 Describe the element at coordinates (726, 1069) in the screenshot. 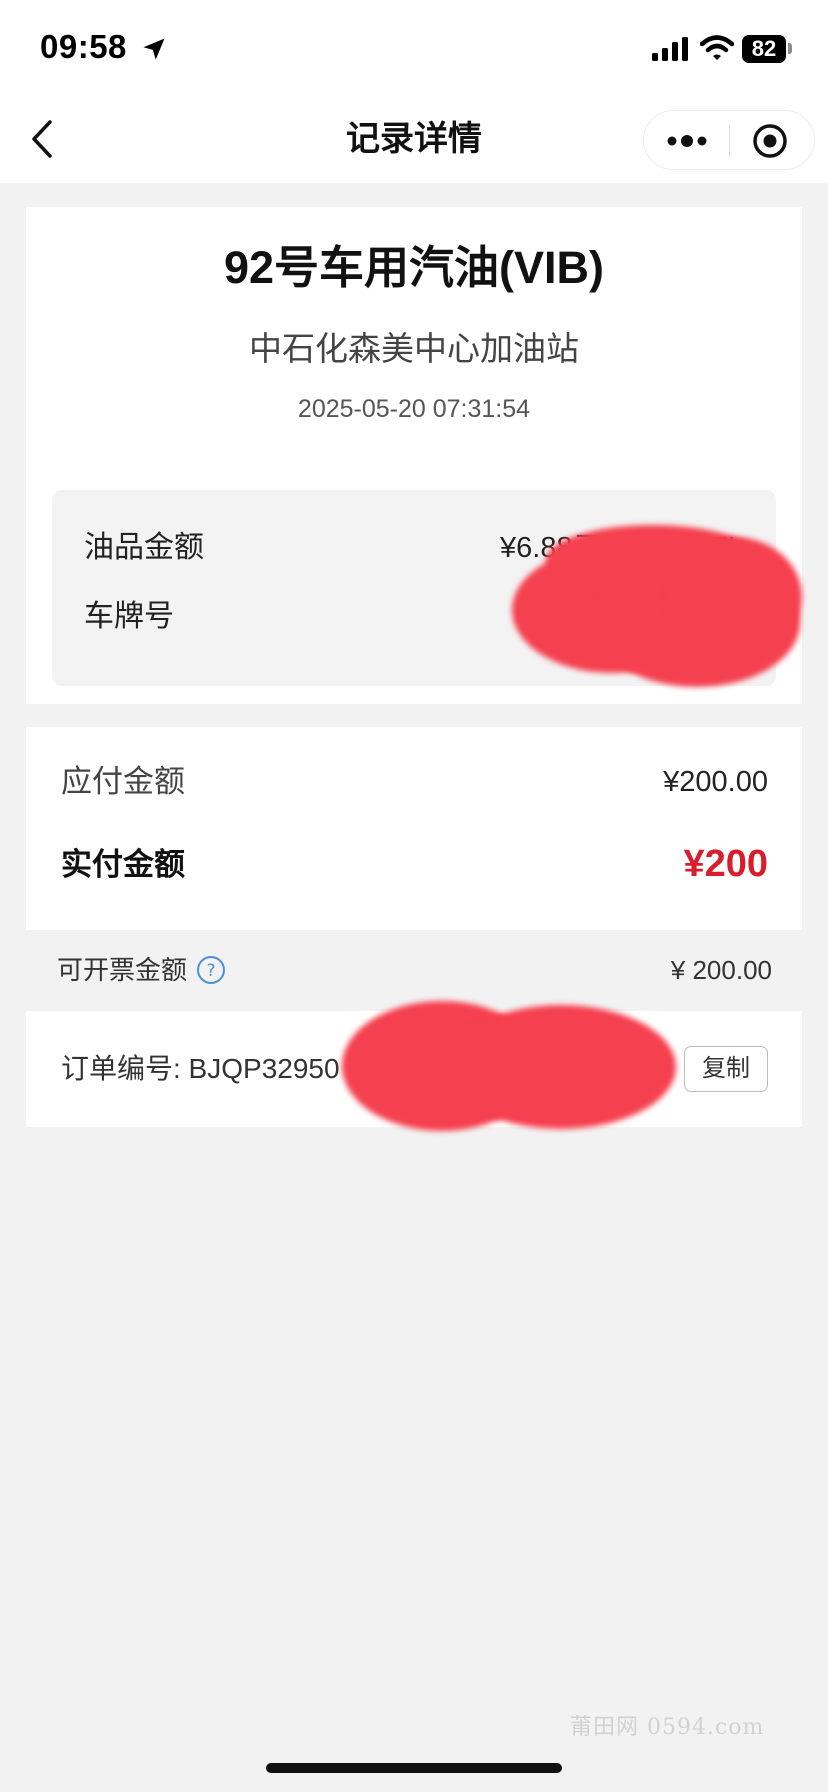

I see `copy-button: 复制` at that location.